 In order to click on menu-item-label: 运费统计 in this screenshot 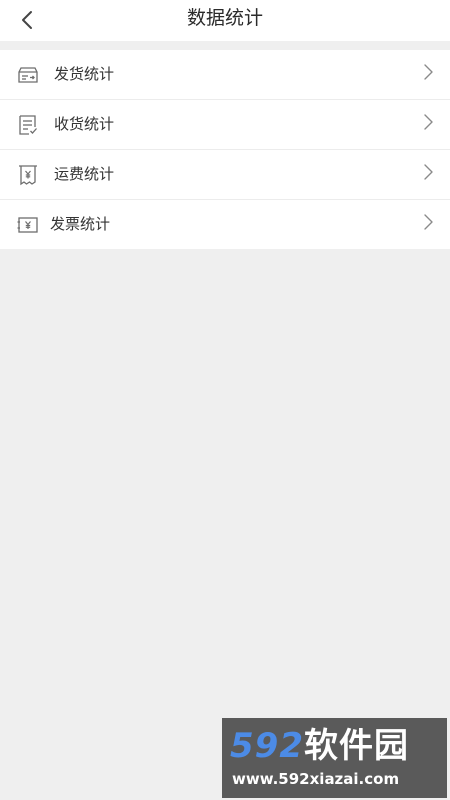, I will do `click(84, 174)`.